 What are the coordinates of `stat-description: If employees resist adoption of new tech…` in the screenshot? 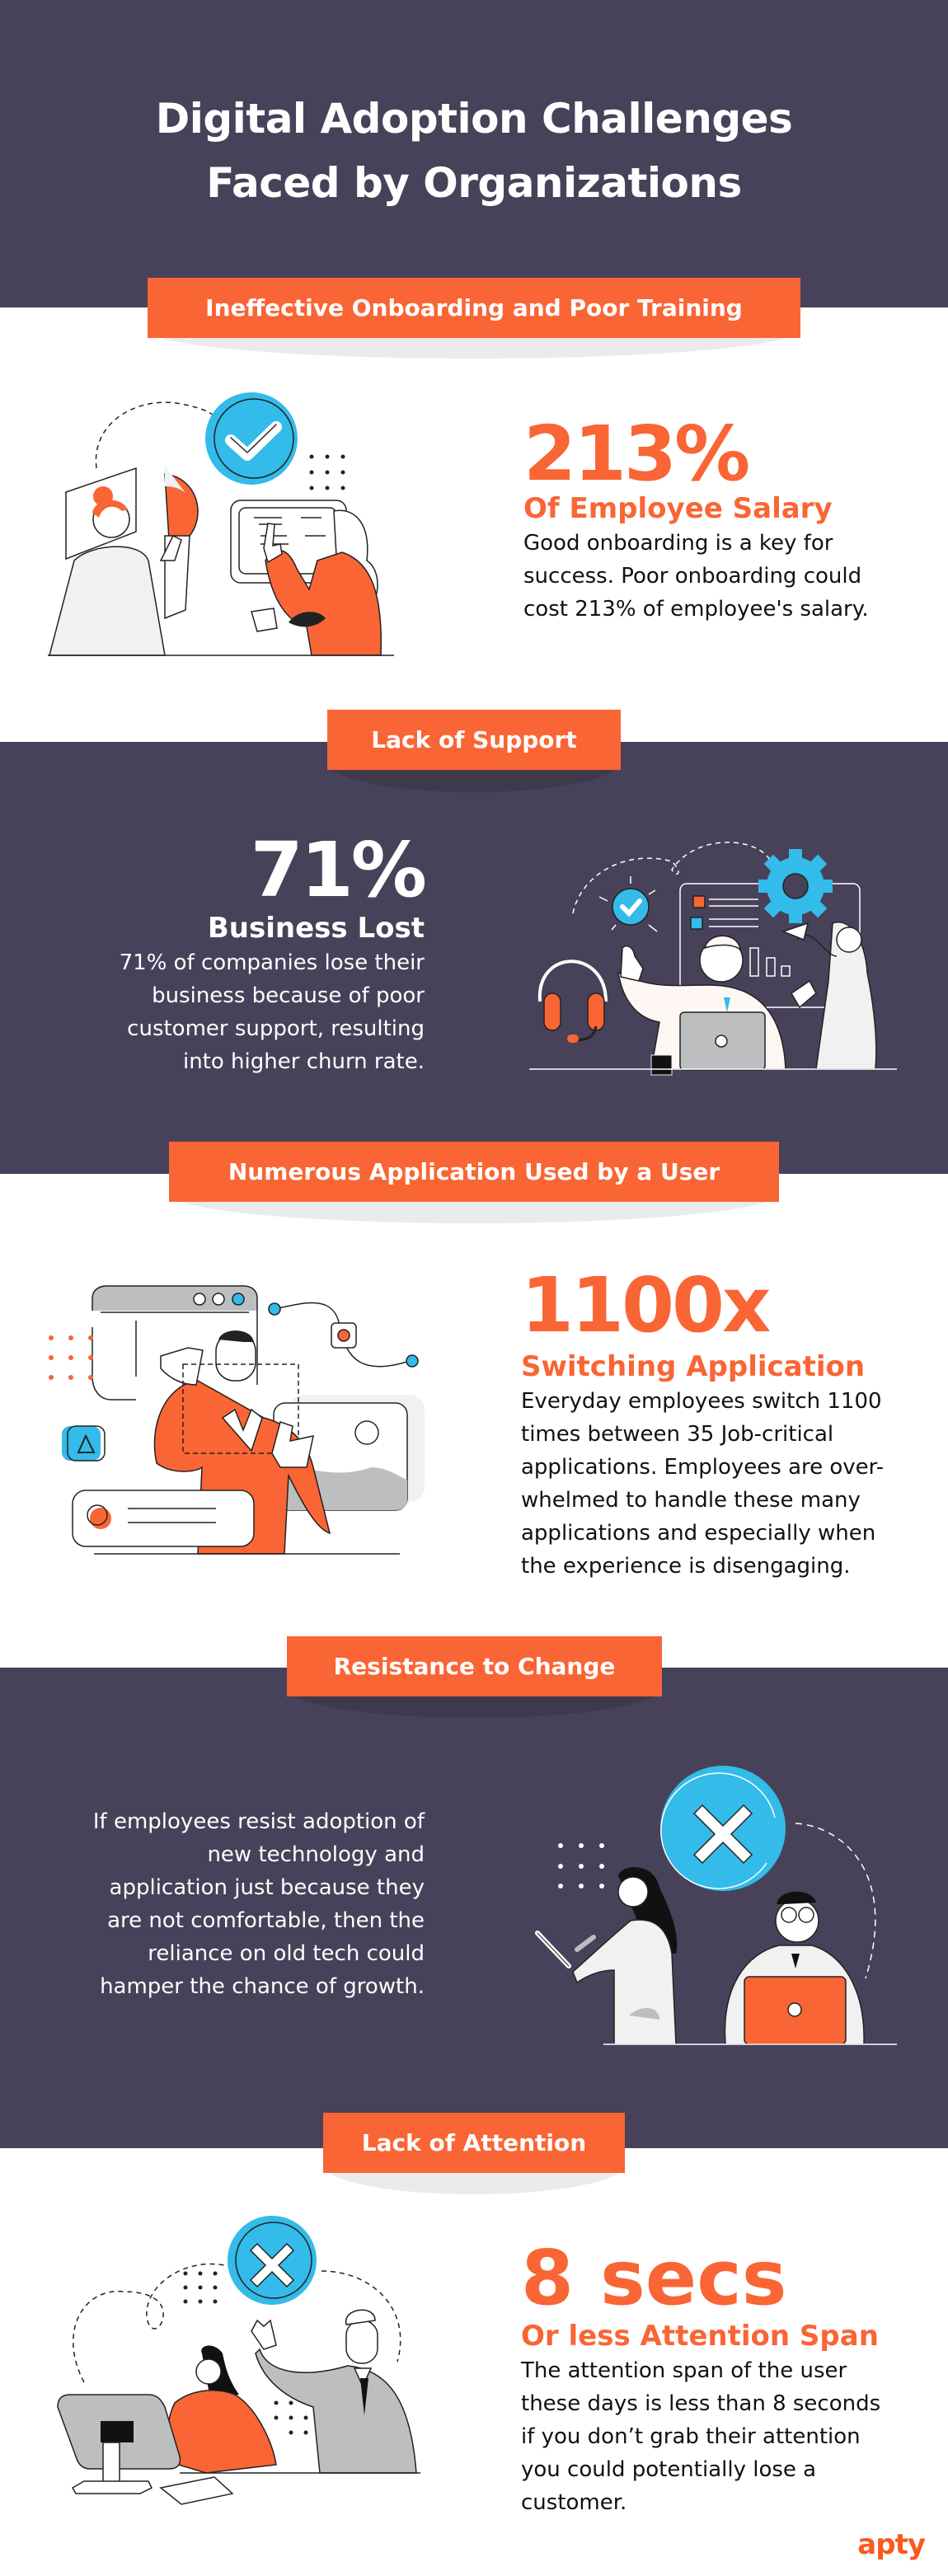 It's located at (258, 1904).